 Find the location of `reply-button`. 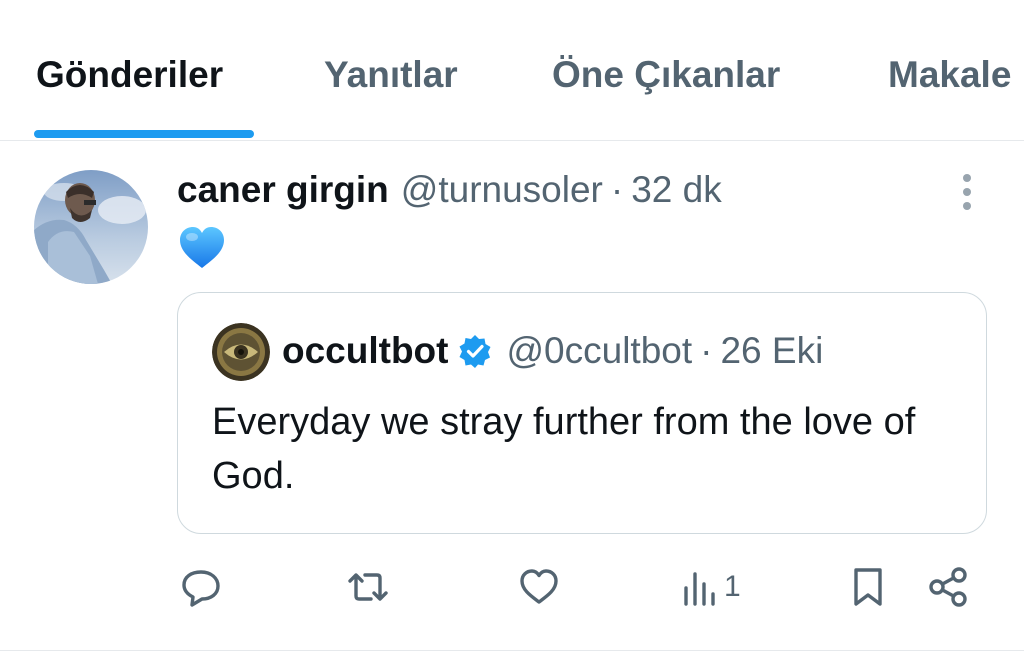

reply-button is located at coordinates (201, 587).